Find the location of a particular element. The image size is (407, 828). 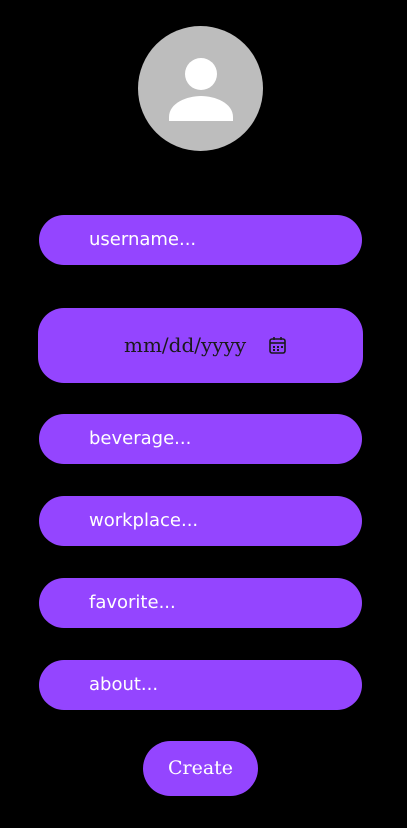

workplace-input is located at coordinates (200, 521).